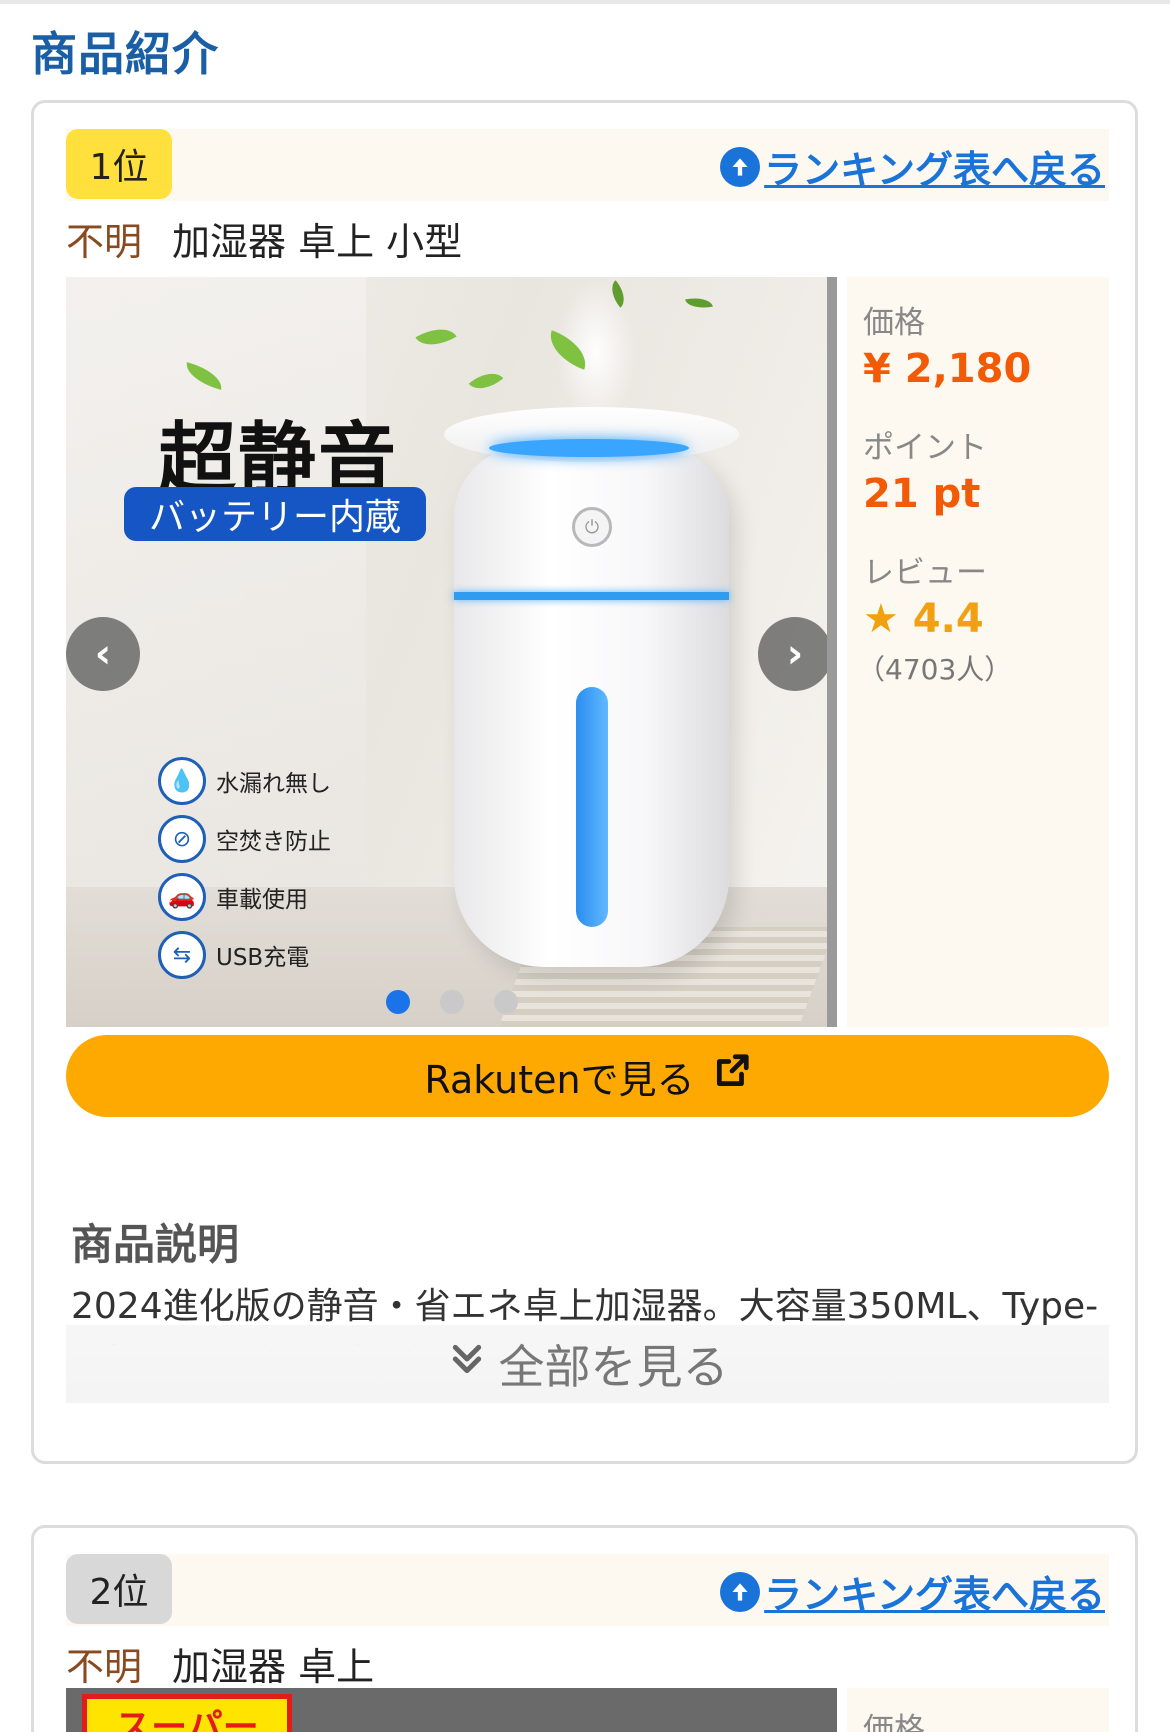  I want to click on image-sale-tag: スーパー, so click(187, 1713).